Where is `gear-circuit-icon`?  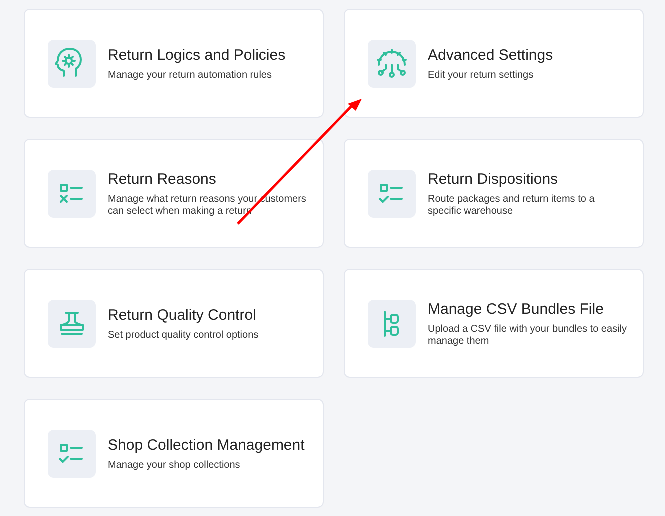 gear-circuit-icon is located at coordinates (392, 64).